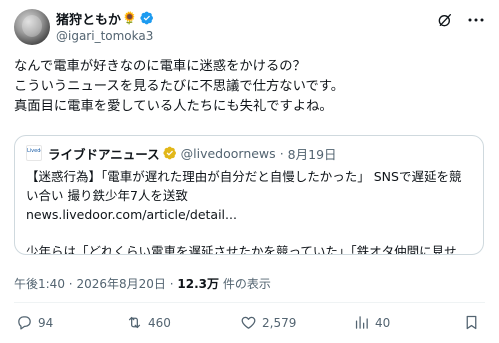  What do you see at coordinates (249, 302) in the screenshot?
I see `divider` at bounding box center [249, 302].